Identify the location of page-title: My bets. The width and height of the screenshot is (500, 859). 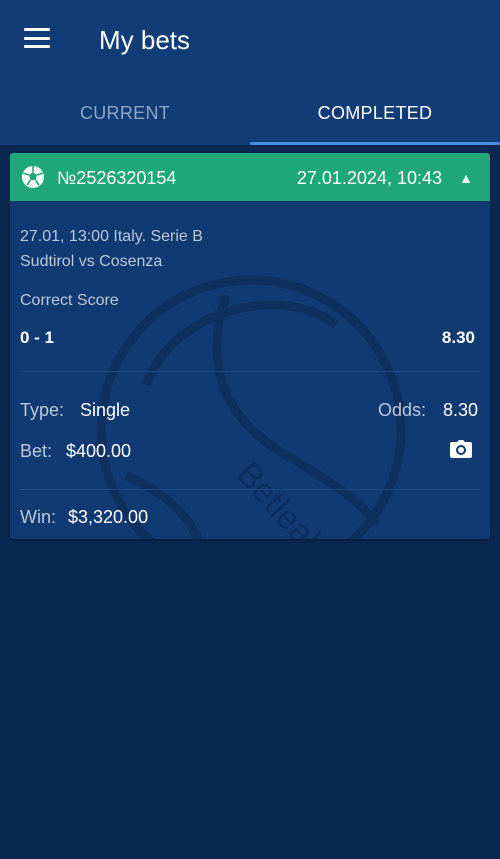
(145, 40).